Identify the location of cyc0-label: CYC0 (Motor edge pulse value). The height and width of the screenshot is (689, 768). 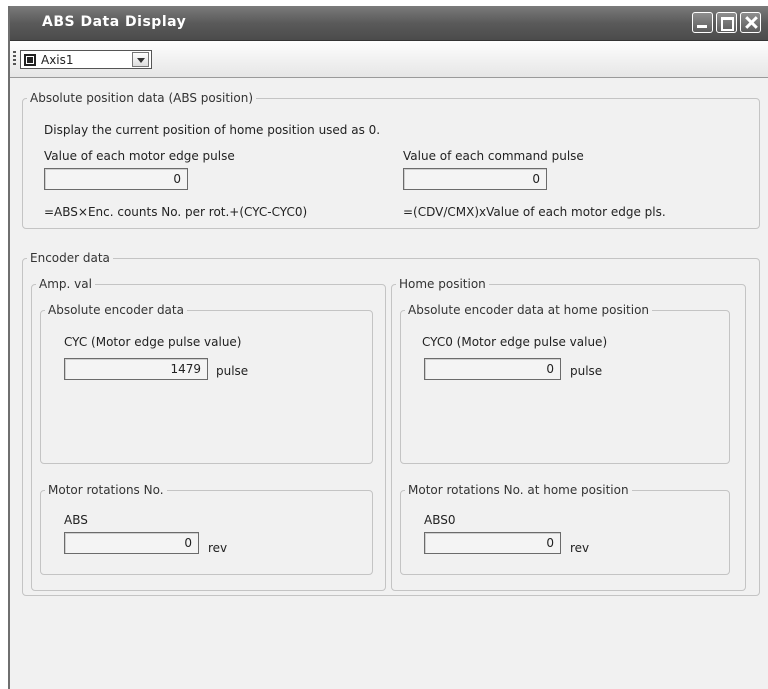
(515, 342).